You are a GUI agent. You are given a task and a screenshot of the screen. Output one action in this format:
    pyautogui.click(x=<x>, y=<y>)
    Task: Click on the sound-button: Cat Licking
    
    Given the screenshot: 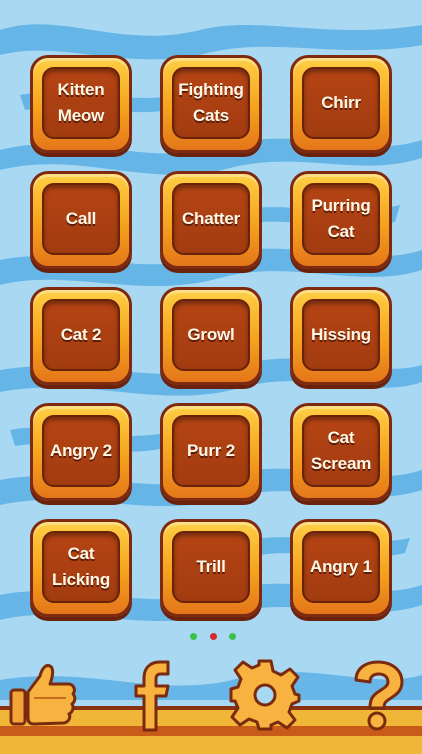 What is the action you would take?
    pyautogui.click(x=81, y=568)
    